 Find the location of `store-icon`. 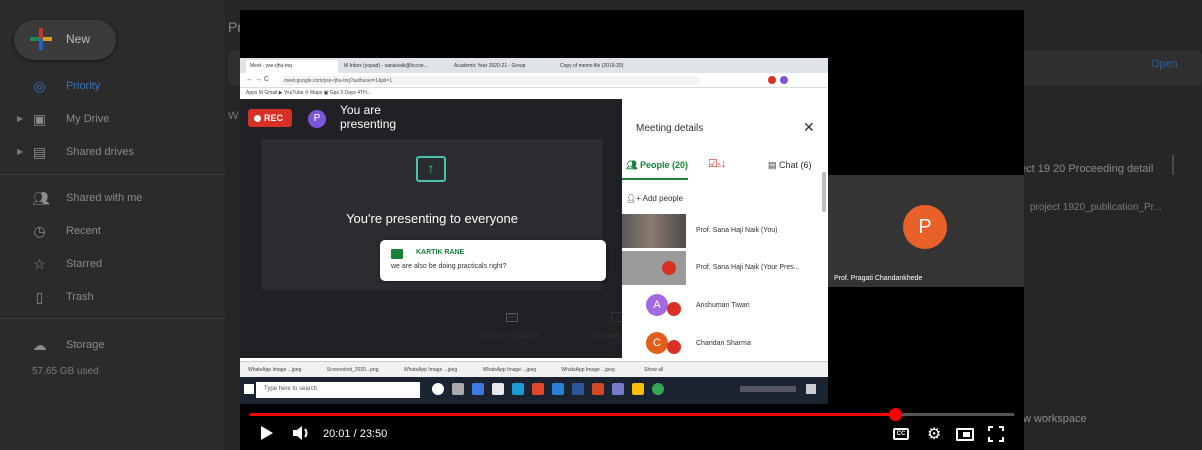

store-icon is located at coordinates (498, 389).